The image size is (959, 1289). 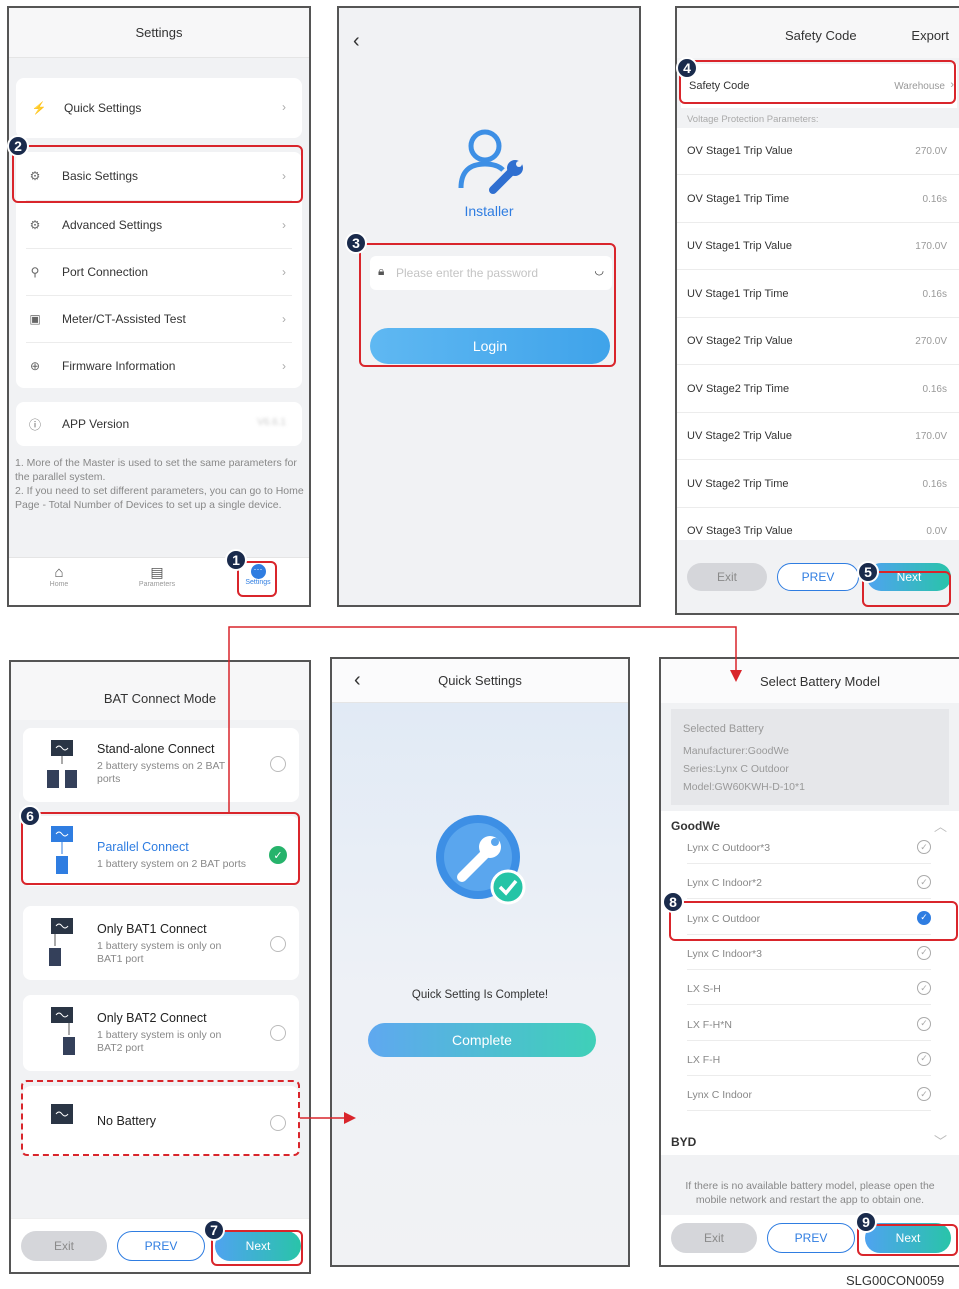 What do you see at coordinates (59, 584) in the screenshot?
I see `nav-label: Home` at bounding box center [59, 584].